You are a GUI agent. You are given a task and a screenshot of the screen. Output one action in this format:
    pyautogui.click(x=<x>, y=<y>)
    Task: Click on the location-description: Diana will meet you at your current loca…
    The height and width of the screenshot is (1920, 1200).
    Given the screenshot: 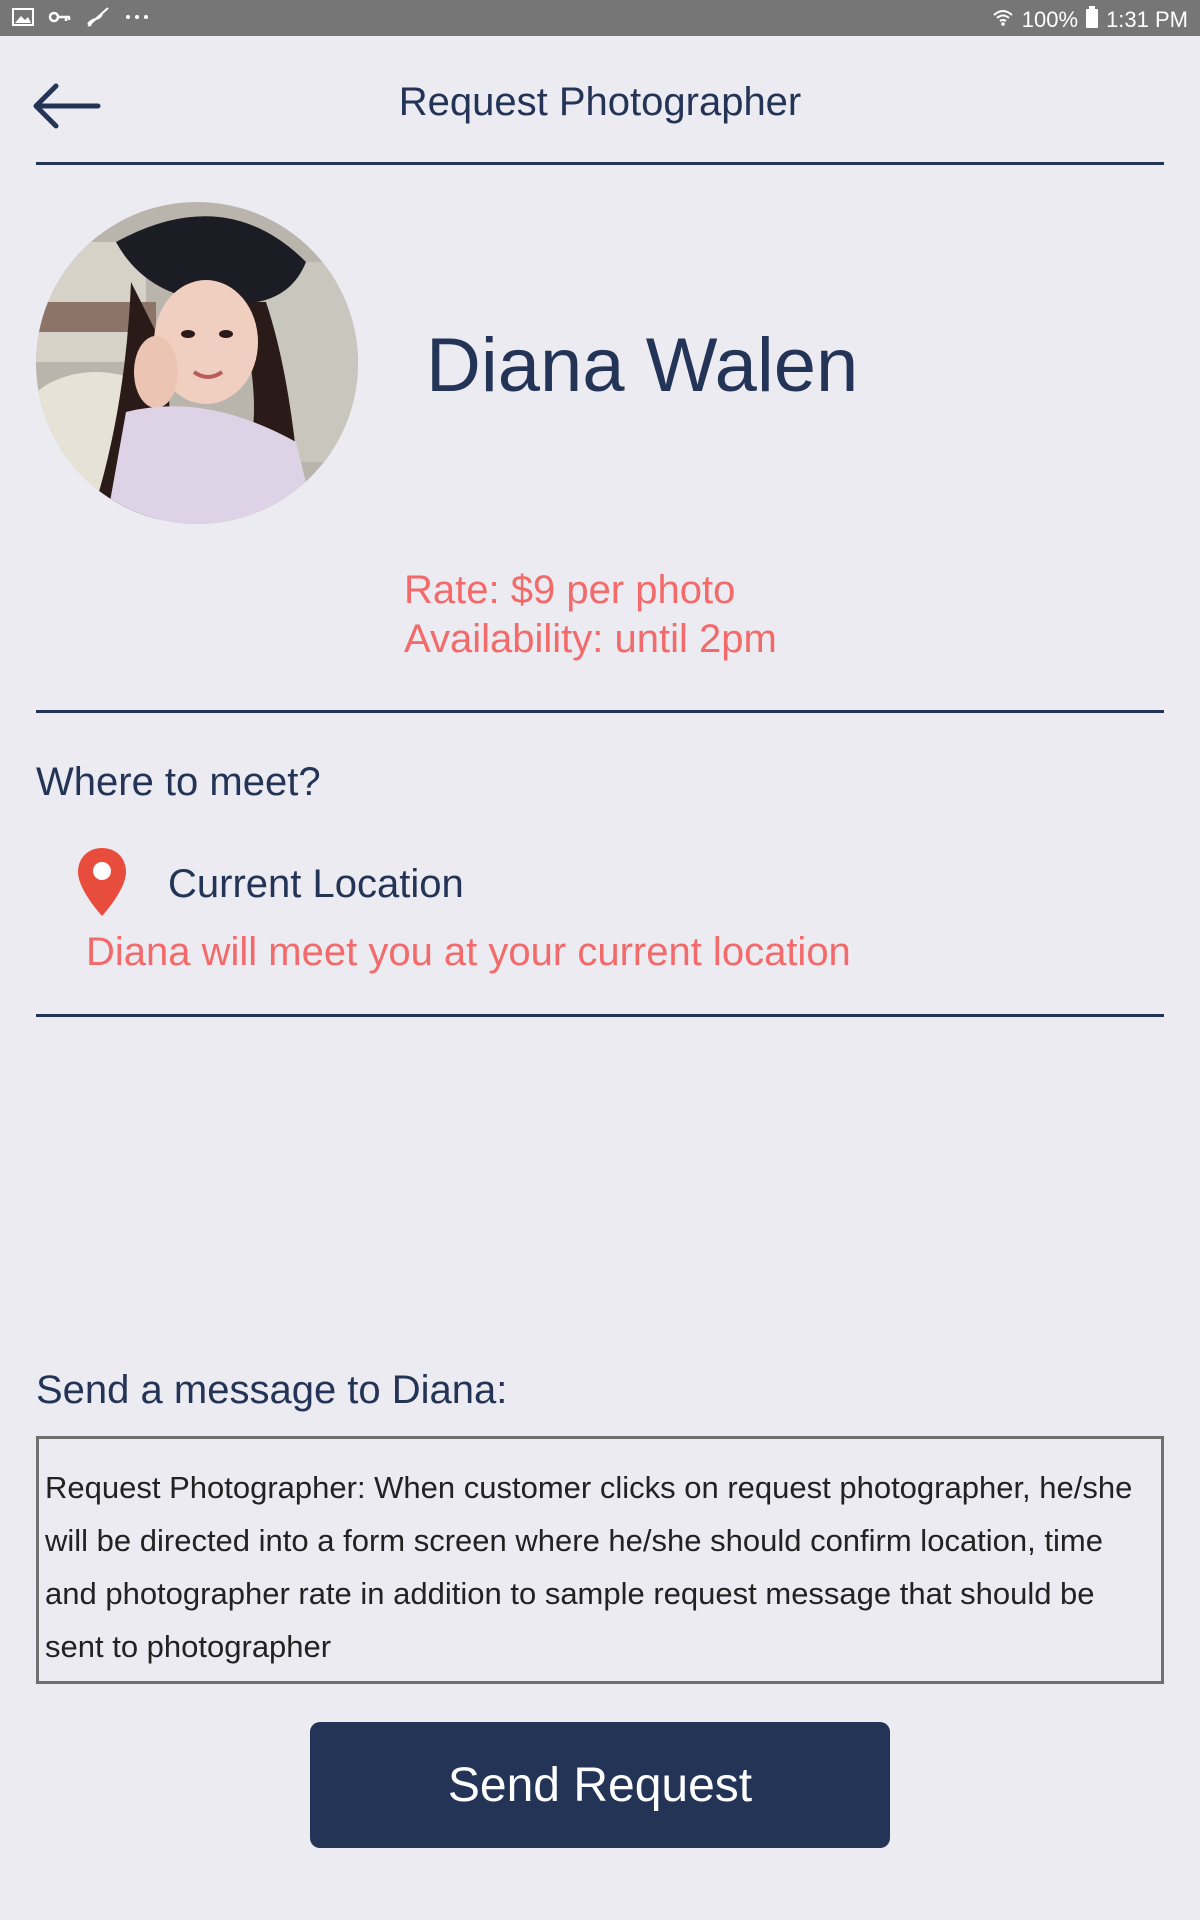 What is the action you would take?
    pyautogui.click(x=468, y=952)
    